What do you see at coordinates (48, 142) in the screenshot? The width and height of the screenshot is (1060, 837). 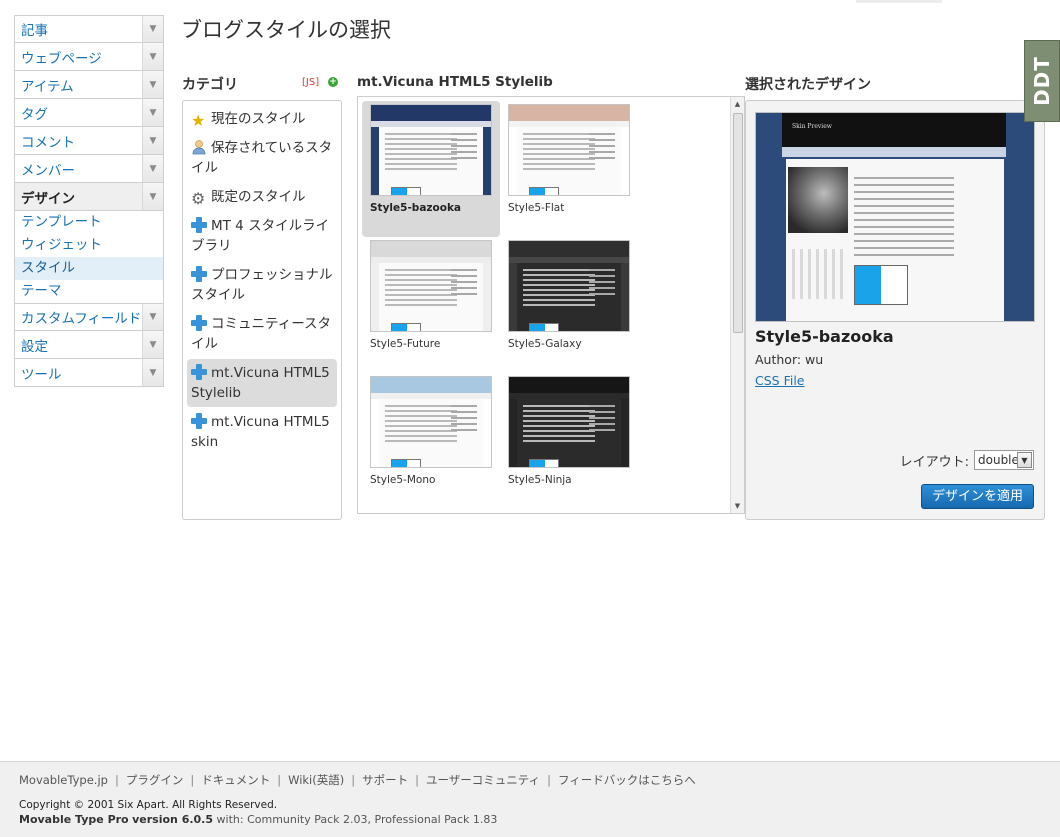 I see `nav-item-label: コメント` at bounding box center [48, 142].